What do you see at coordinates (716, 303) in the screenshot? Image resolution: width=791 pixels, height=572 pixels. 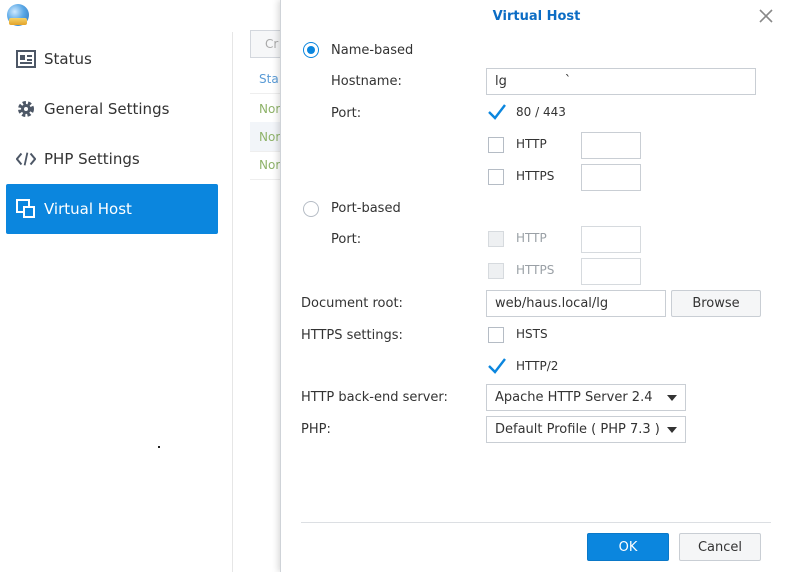 I see `browse-button: Browse` at bounding box center [716, 303].